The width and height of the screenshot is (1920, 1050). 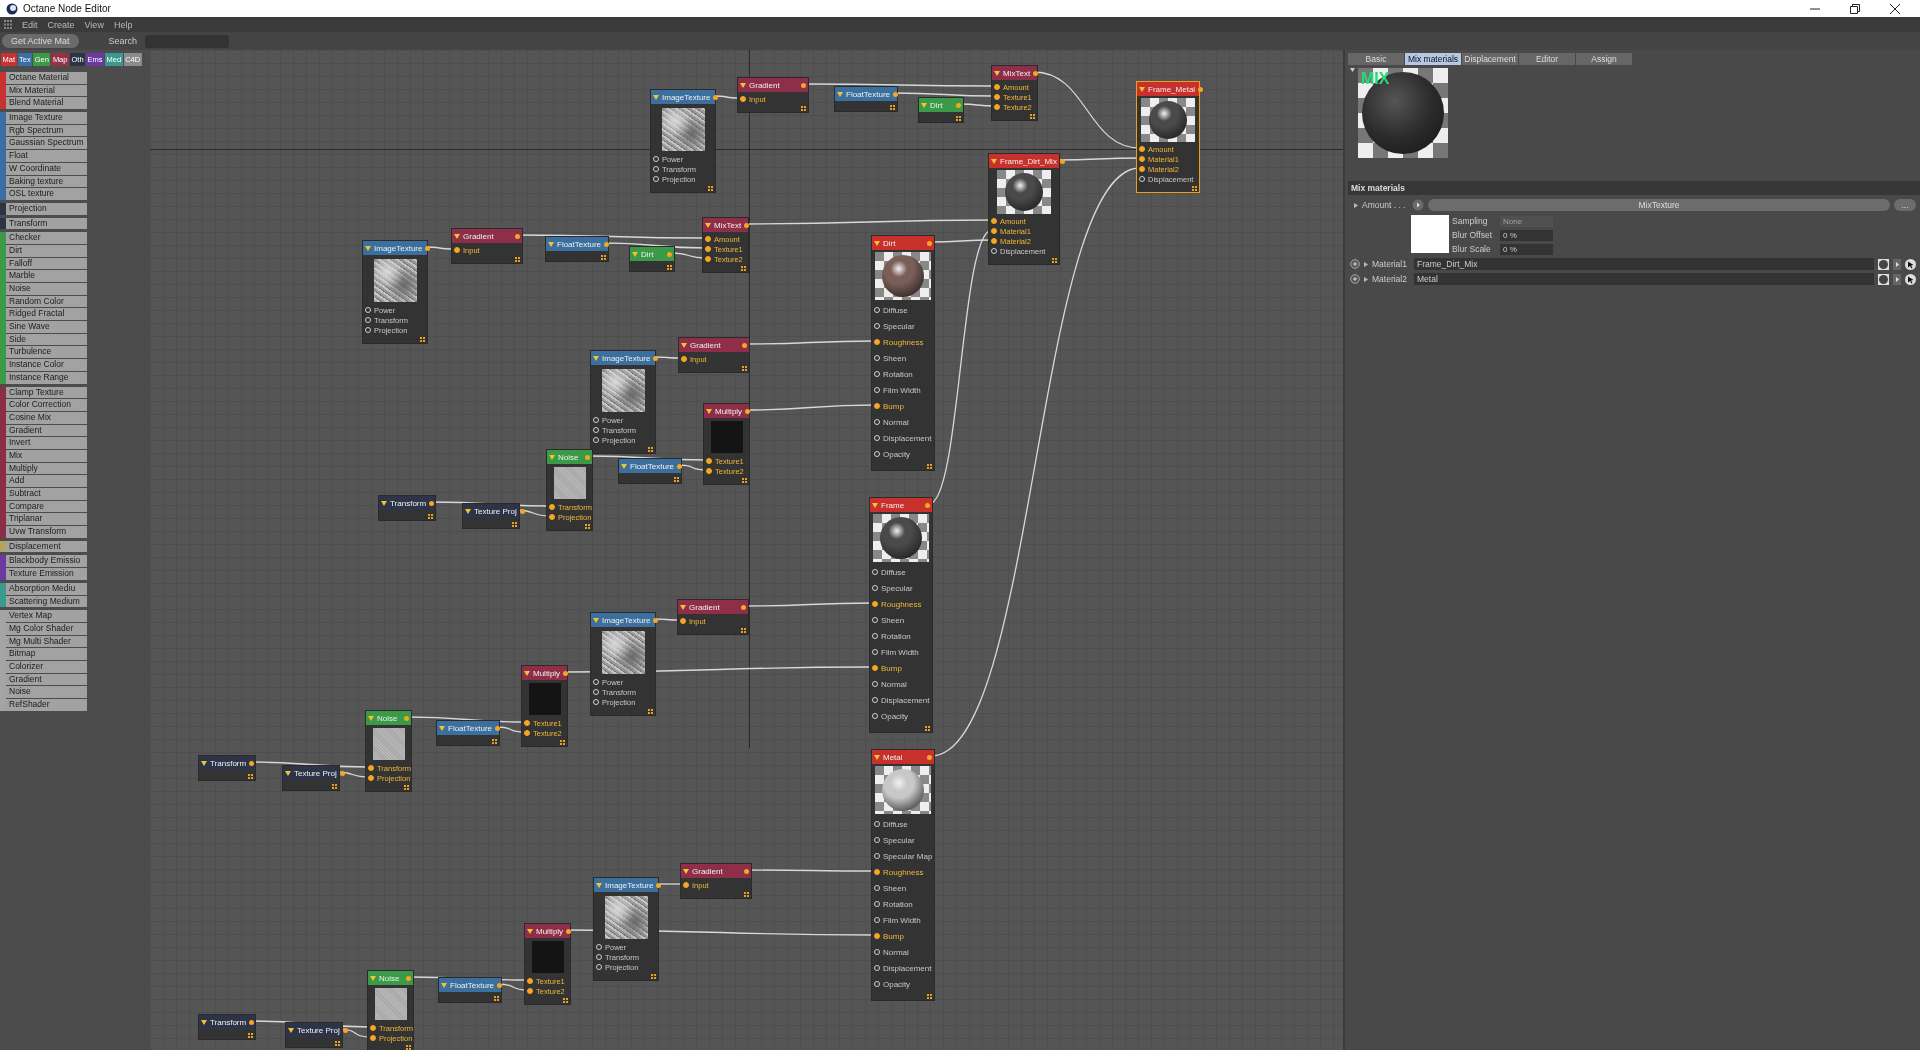 What do you see at coordinates (714, 345) in the screenshot?
I see `node-header: Gradient` at bounding box center [714, 345].